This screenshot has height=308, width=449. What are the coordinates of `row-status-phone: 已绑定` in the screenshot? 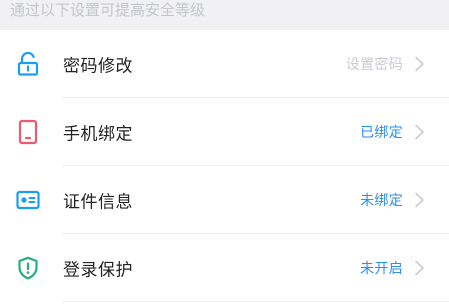 It's located at (381, 133).